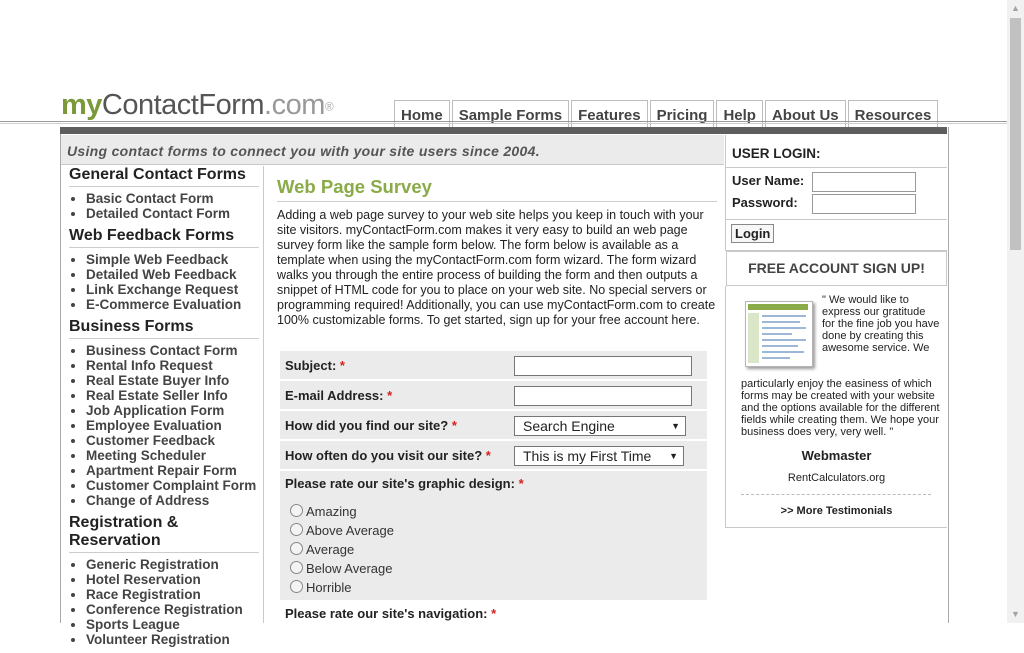  What do you see at coordinates (1015, 614) in the screenshot?
I see `scroll-down-icon: ▼` at bounding box center [1015, 614].